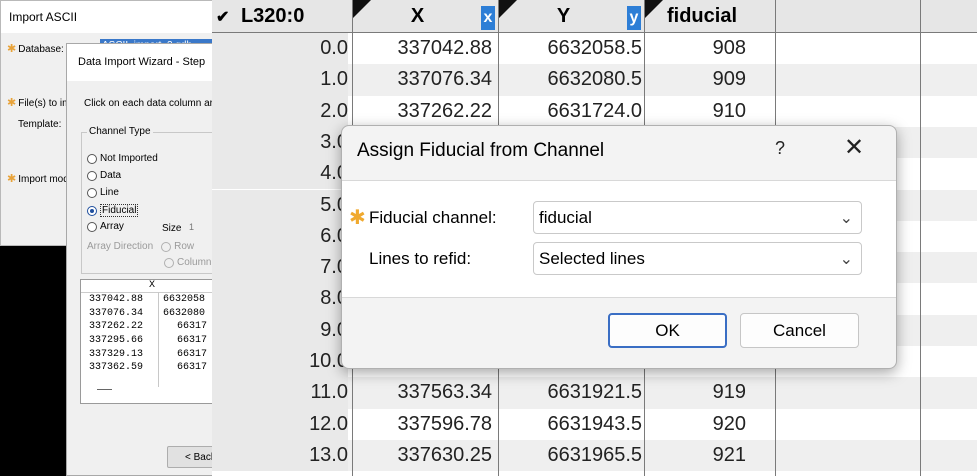  Describe the element at coordinates (116, 327) in the screenshot. I see `preview-cell: 337262.22` at that location.